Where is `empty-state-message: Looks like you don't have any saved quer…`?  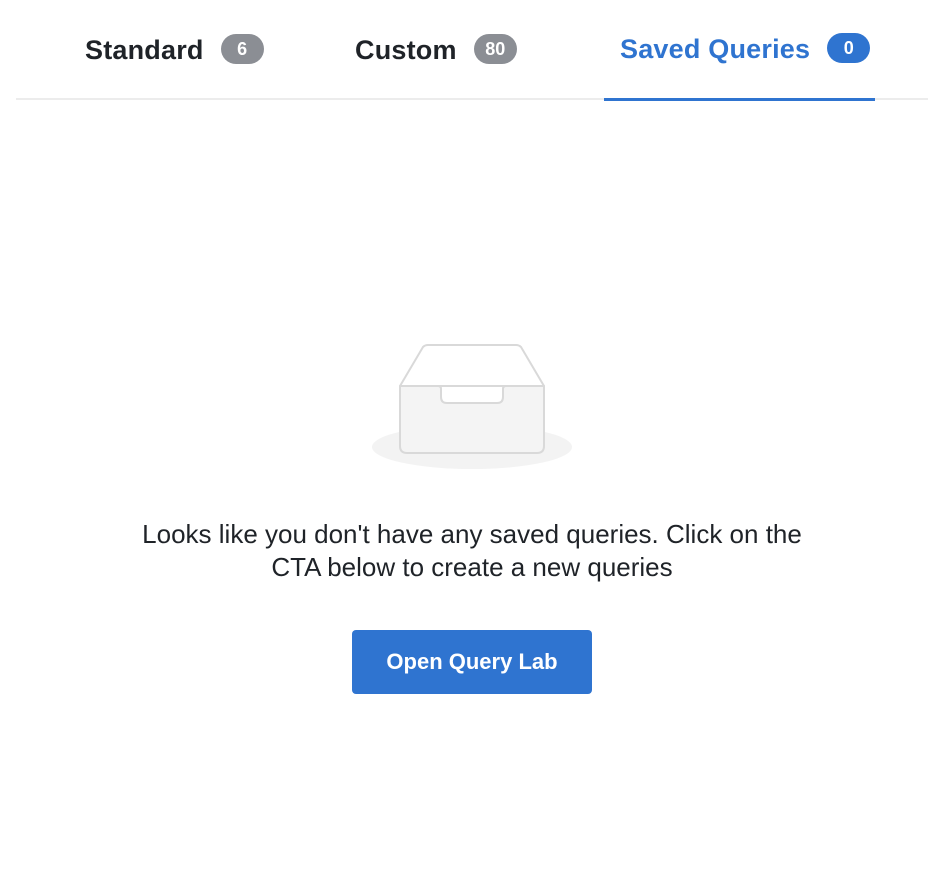
empty-state-message: Looks like you don't have any saved quer… is located at coordinates (472, 550).